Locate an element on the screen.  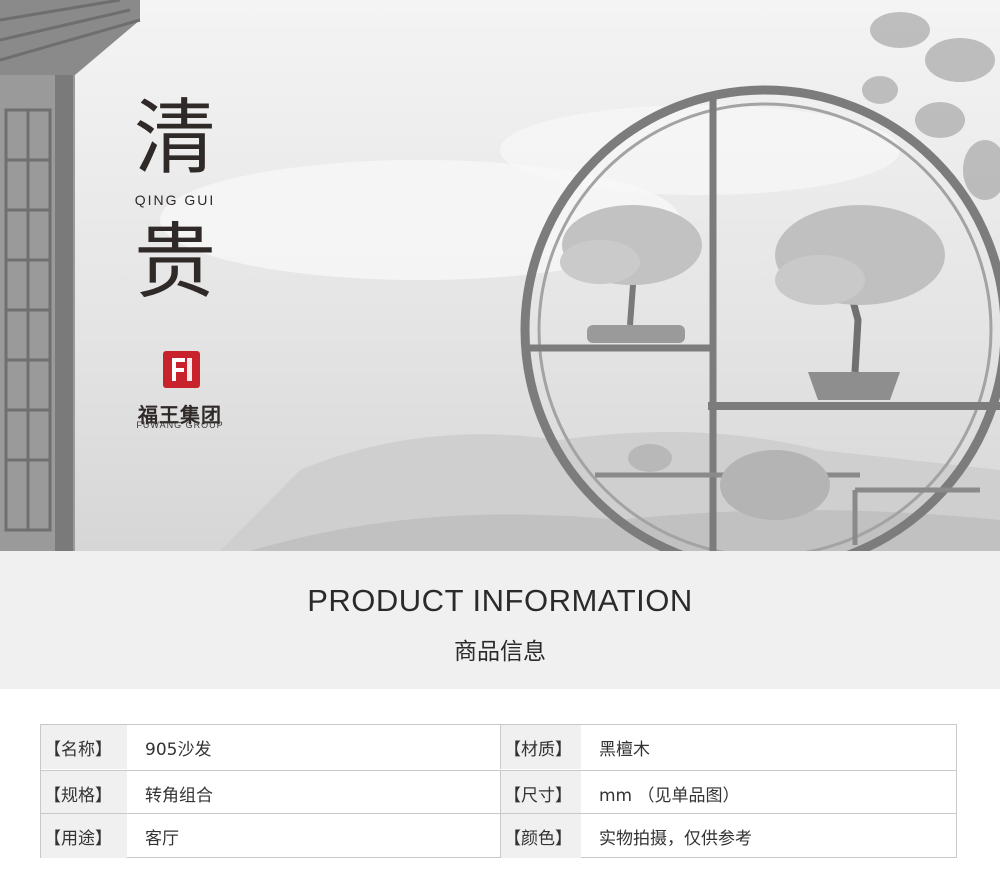
title-pinyin: QING GUI is located at coordinates (175, 200).